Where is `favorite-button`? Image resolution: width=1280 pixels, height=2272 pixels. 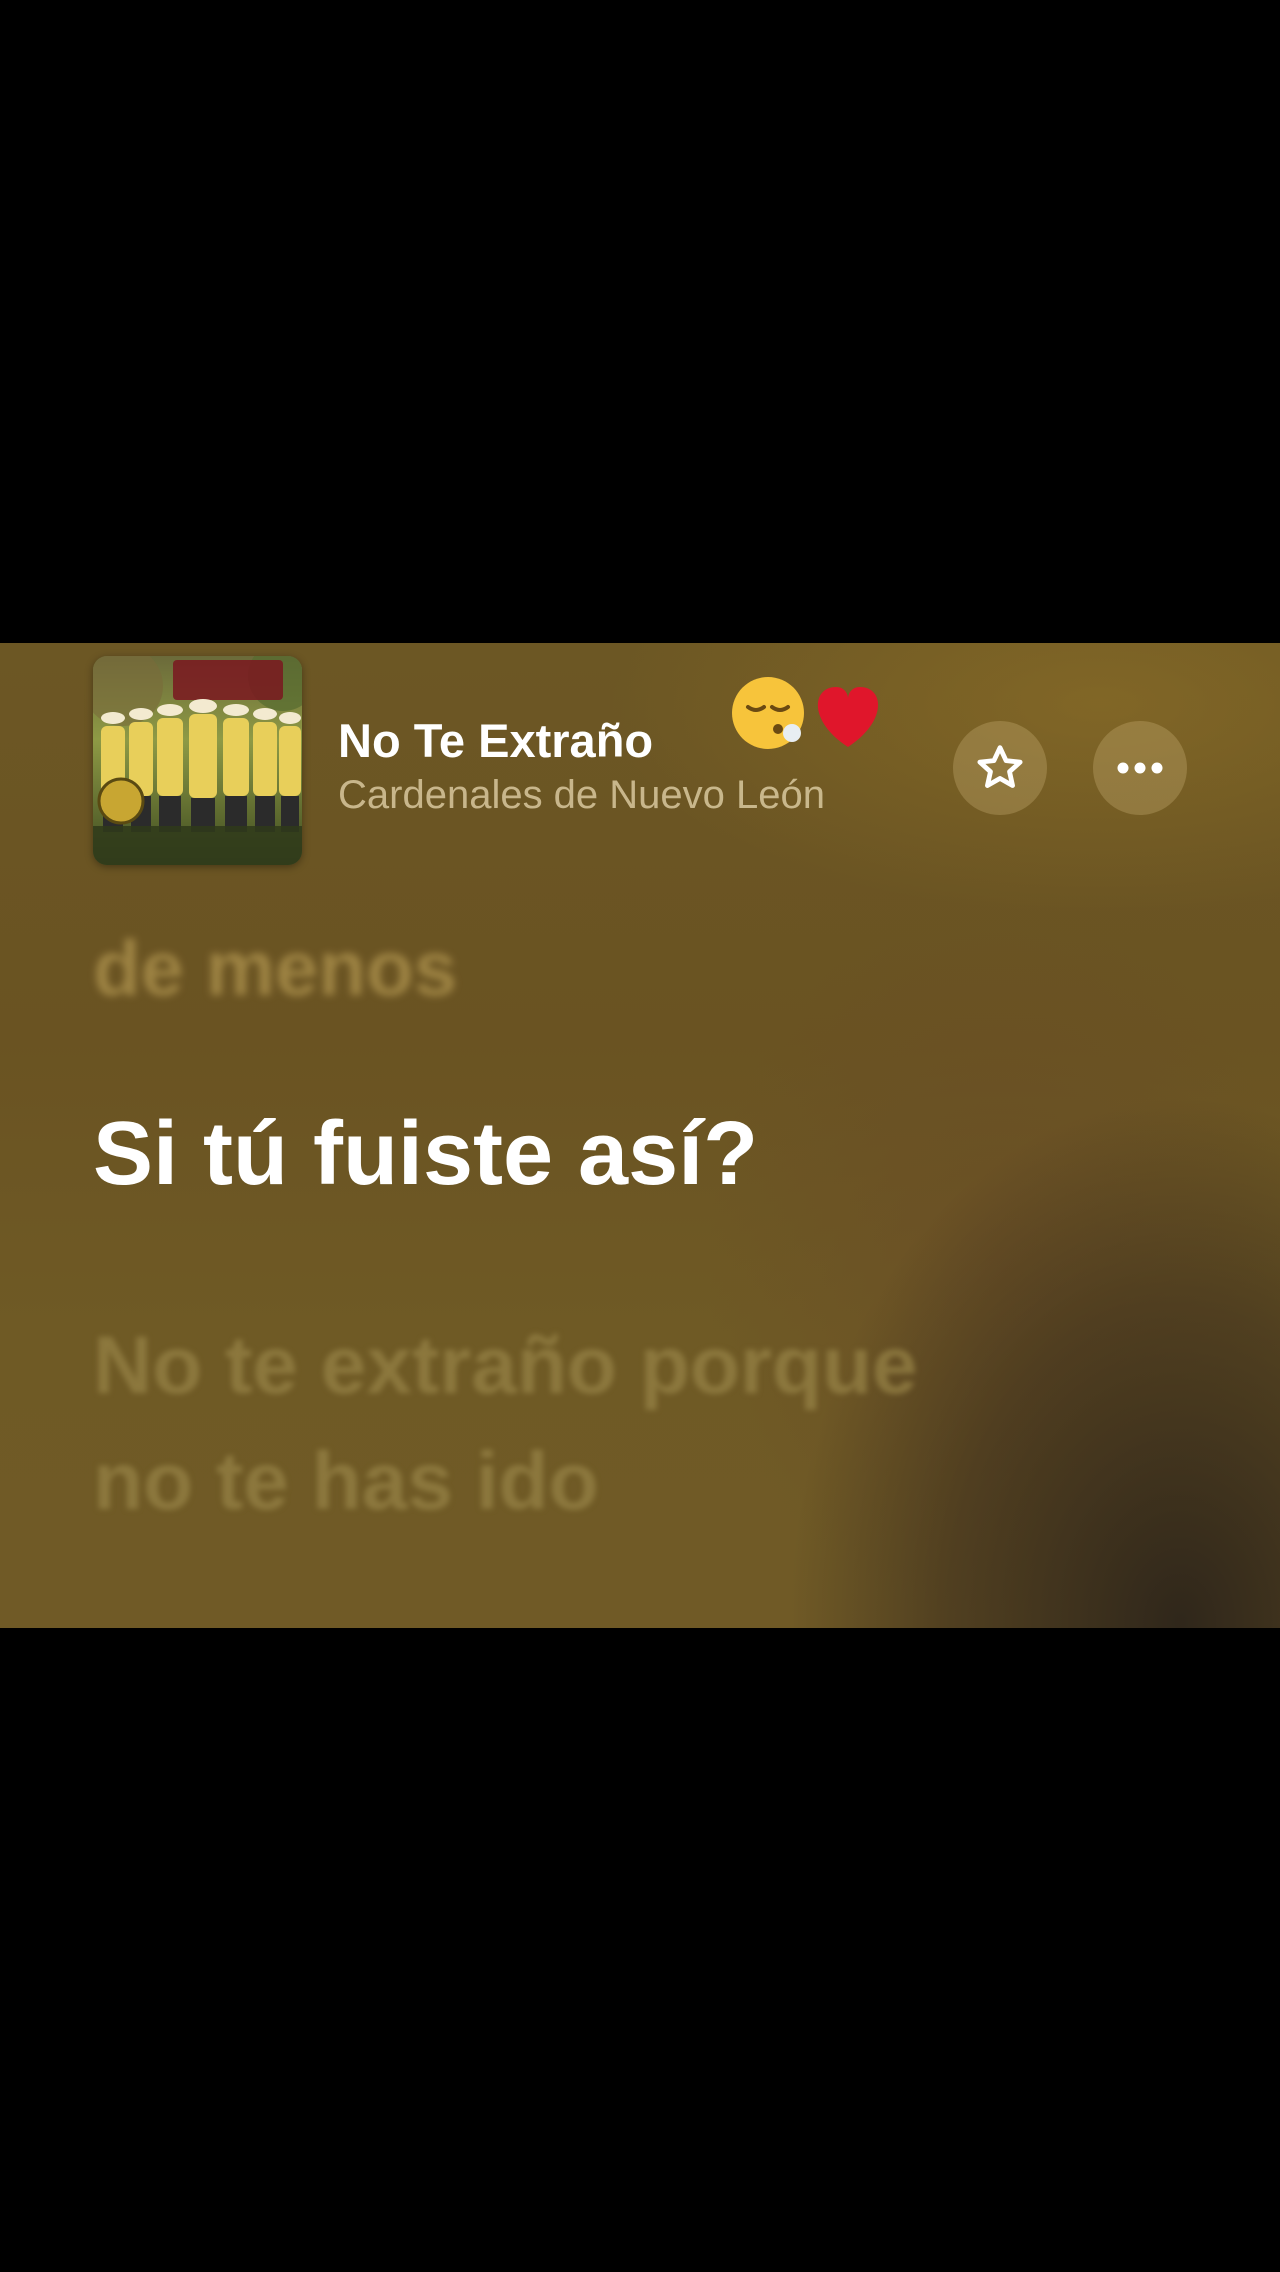 favorite-button is located at coordinates (1000, 768).